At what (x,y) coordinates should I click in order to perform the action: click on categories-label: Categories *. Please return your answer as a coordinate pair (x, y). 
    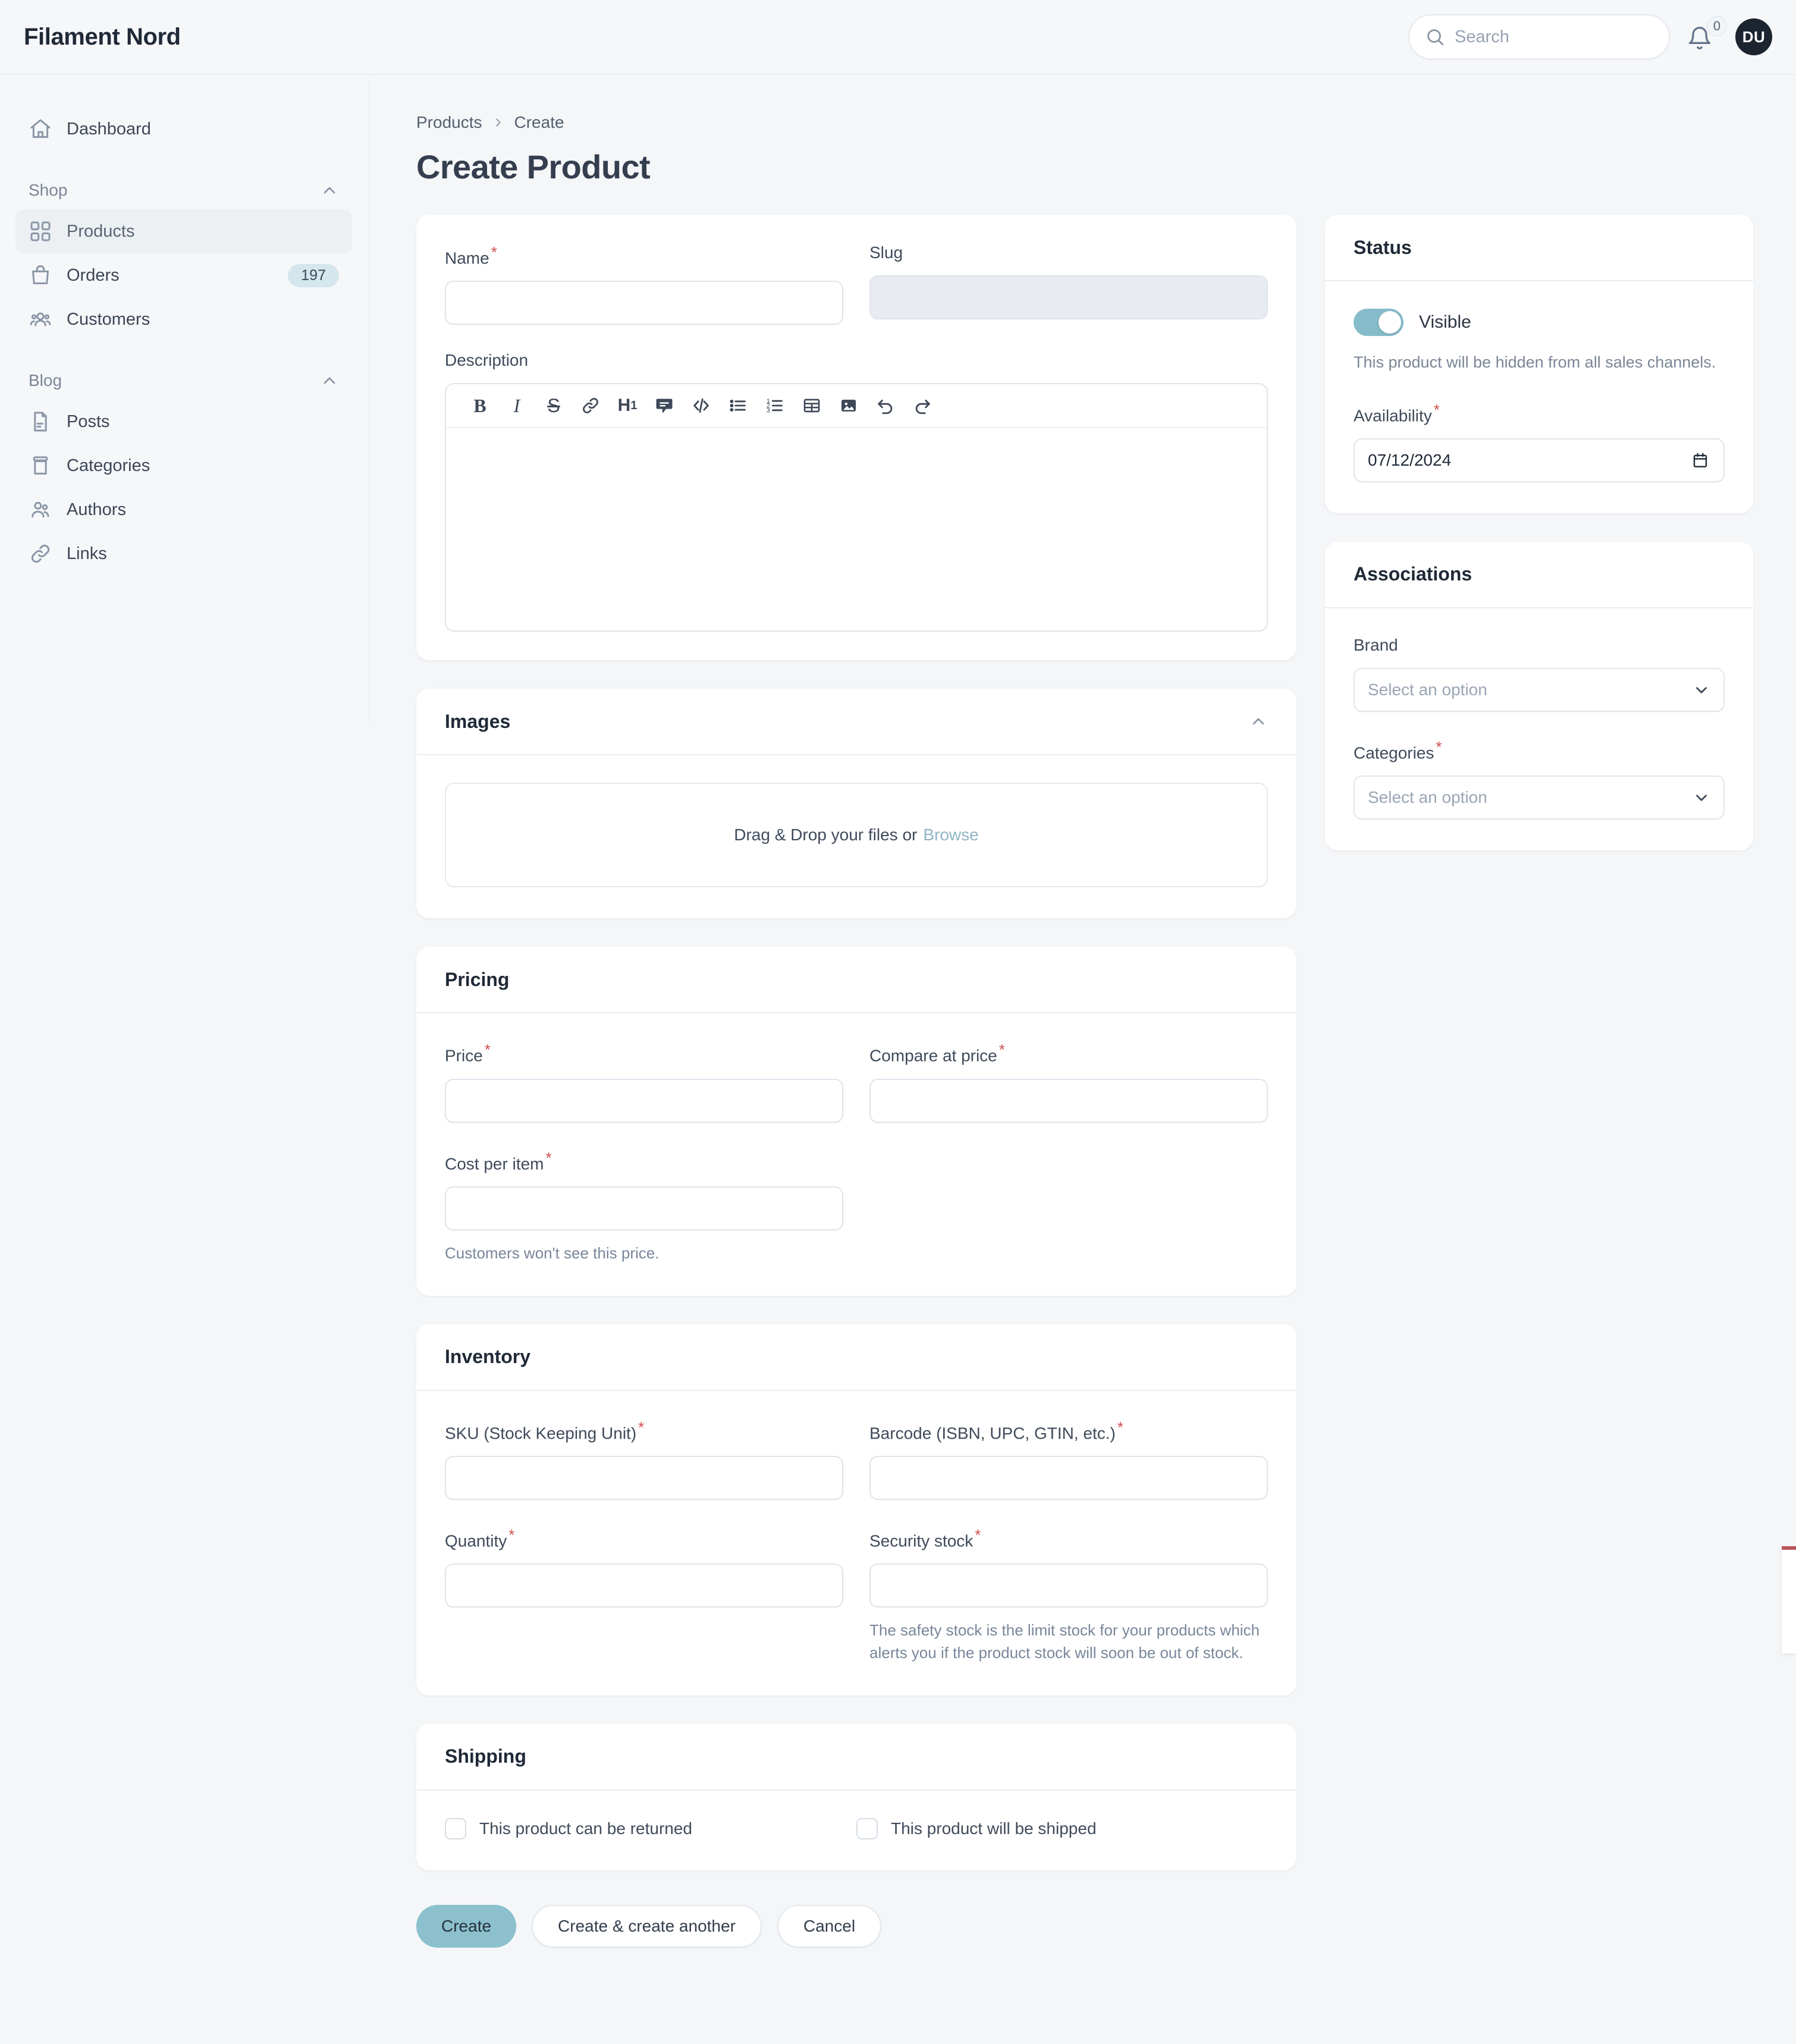
    Looking at the image, I should click on (1398, 749).